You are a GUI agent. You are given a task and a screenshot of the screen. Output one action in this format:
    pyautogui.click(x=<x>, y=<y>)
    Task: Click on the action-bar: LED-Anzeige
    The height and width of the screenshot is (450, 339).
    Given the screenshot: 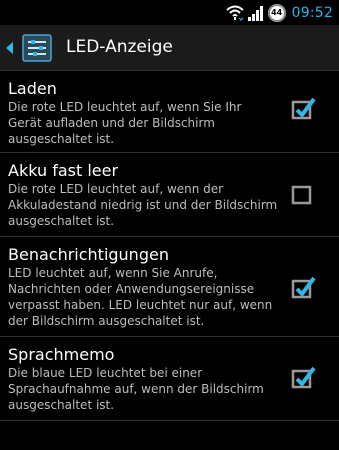 What is the action you would take?
    pyautogui.click(x=169, y=48)
    